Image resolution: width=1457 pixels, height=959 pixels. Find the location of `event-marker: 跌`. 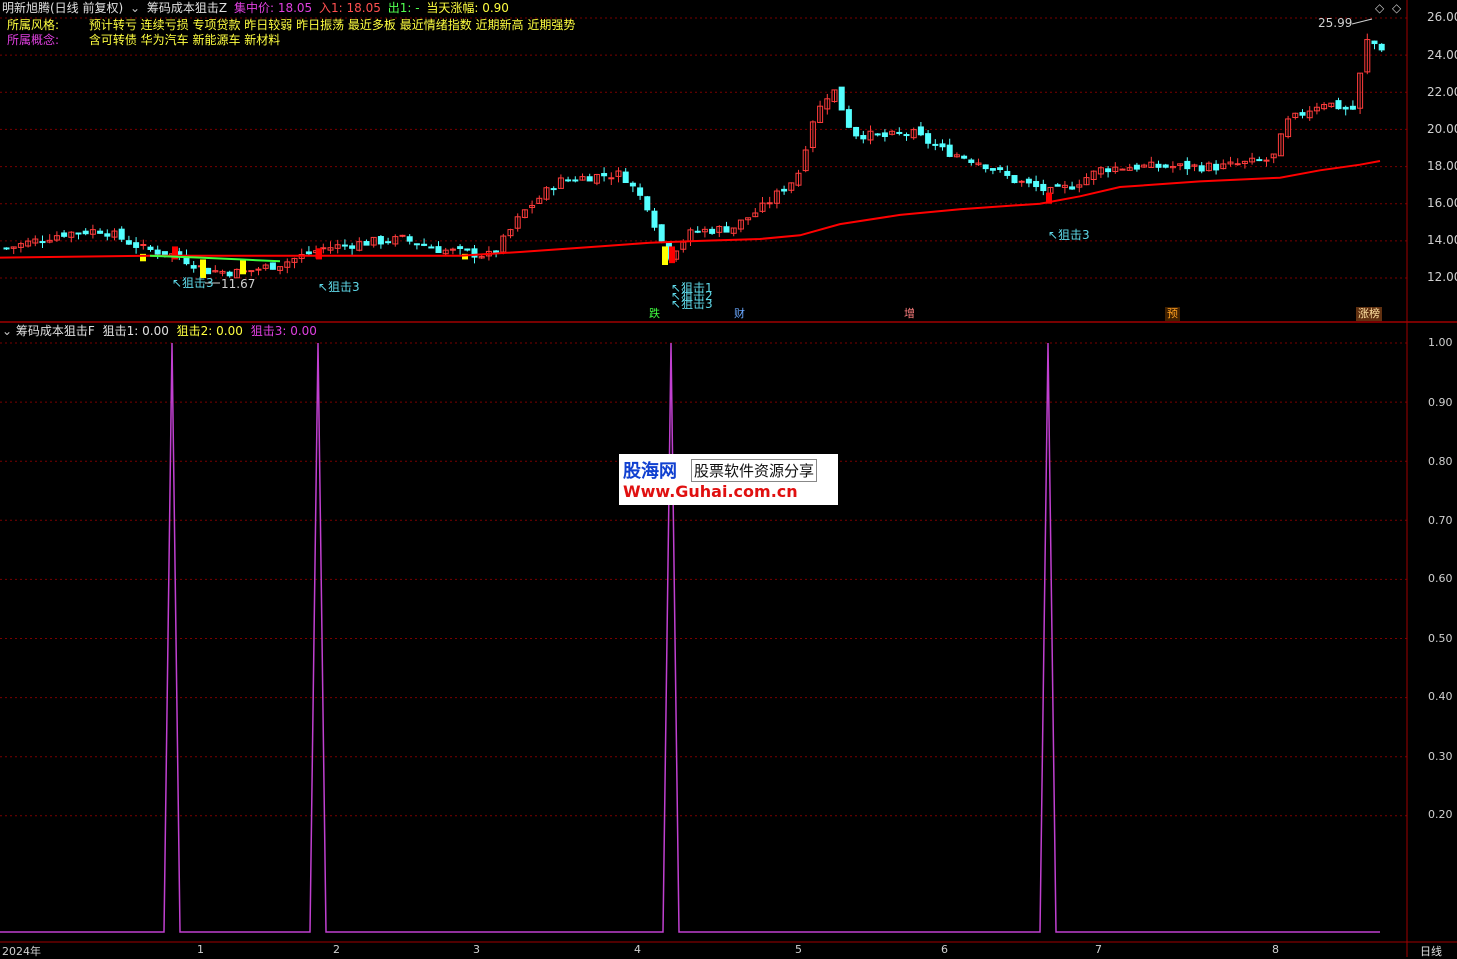

event-marker: 跌 is located at coordinates (654, 314).